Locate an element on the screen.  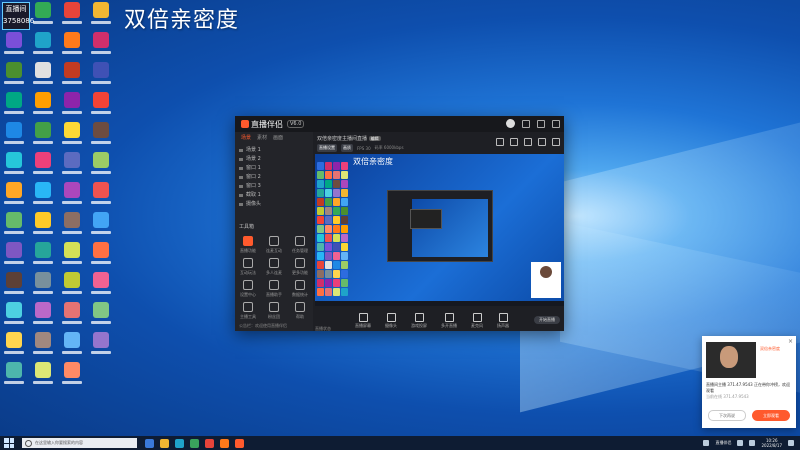
left-tab: 场景 is located at coordinates (246, 139).